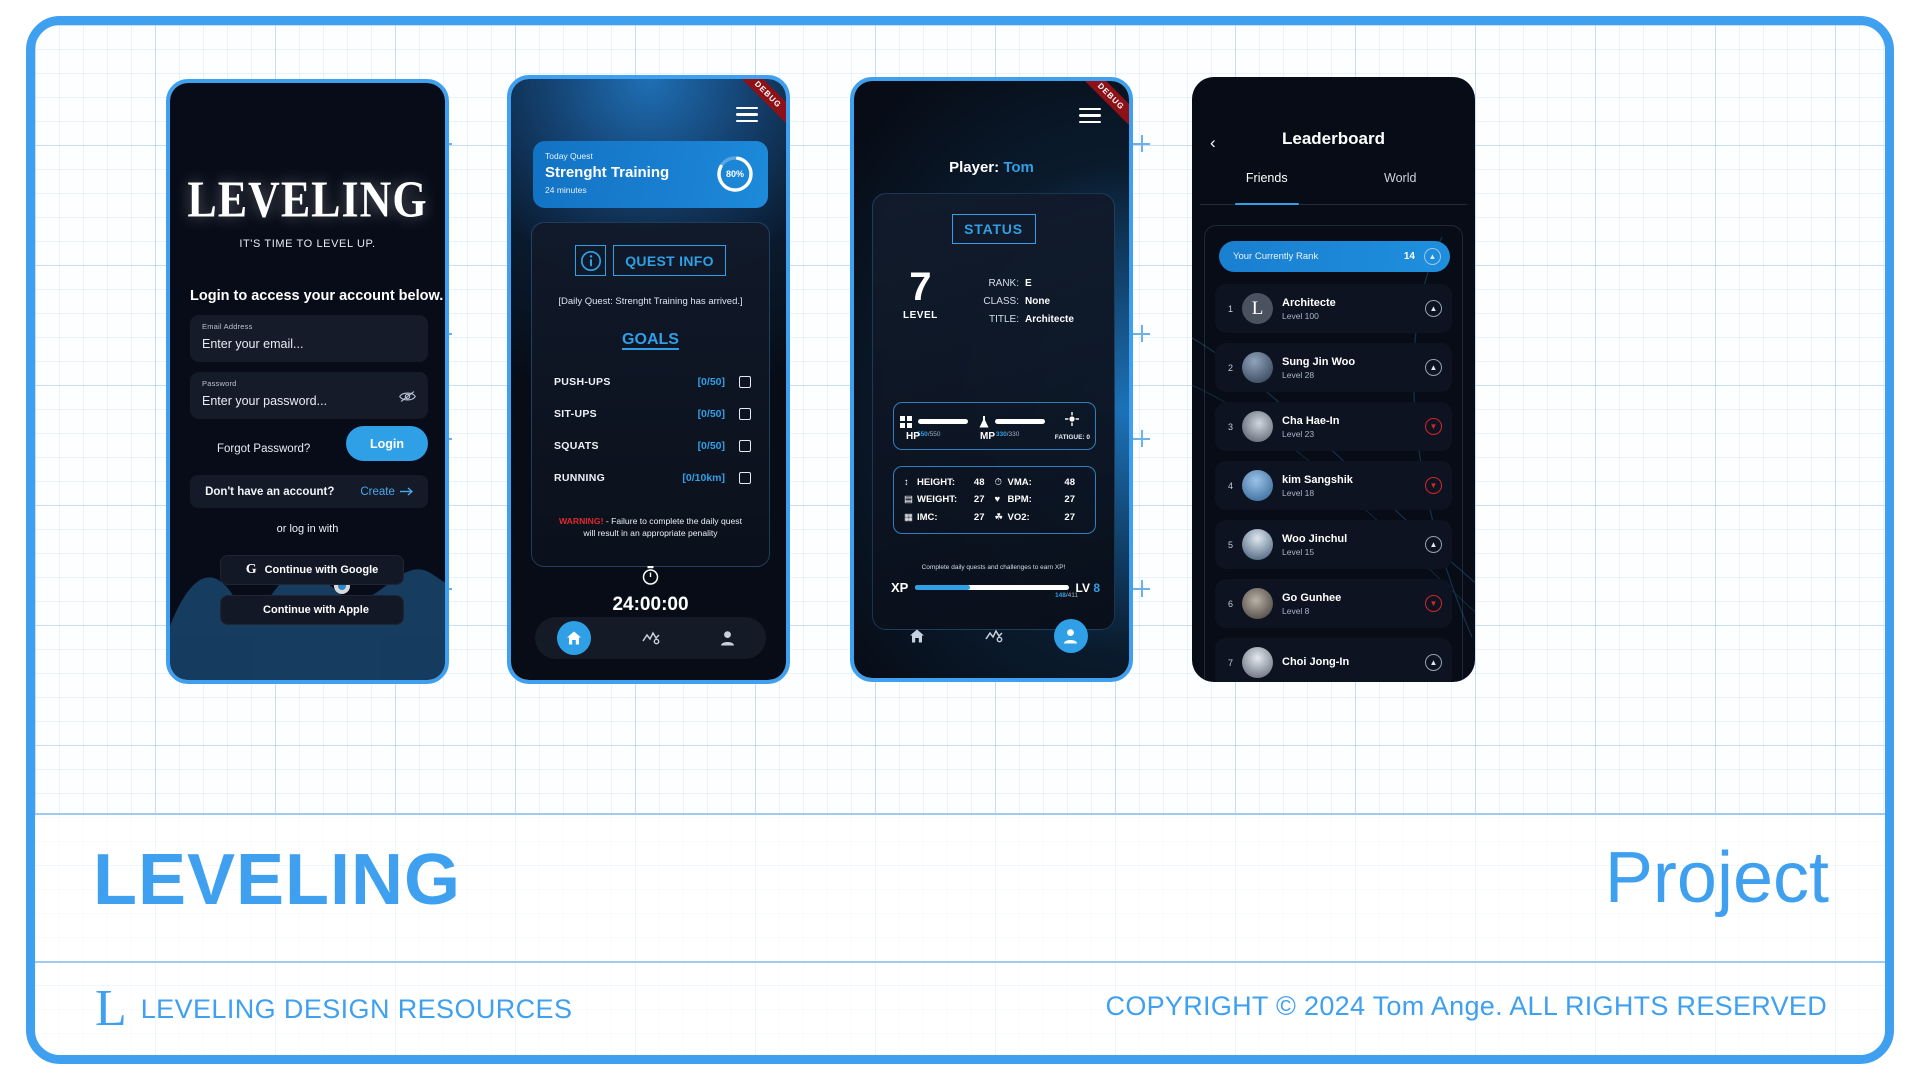 The image size is (1920, 1080). I want to click on xp-values: 148/411, so click(1066, 595).